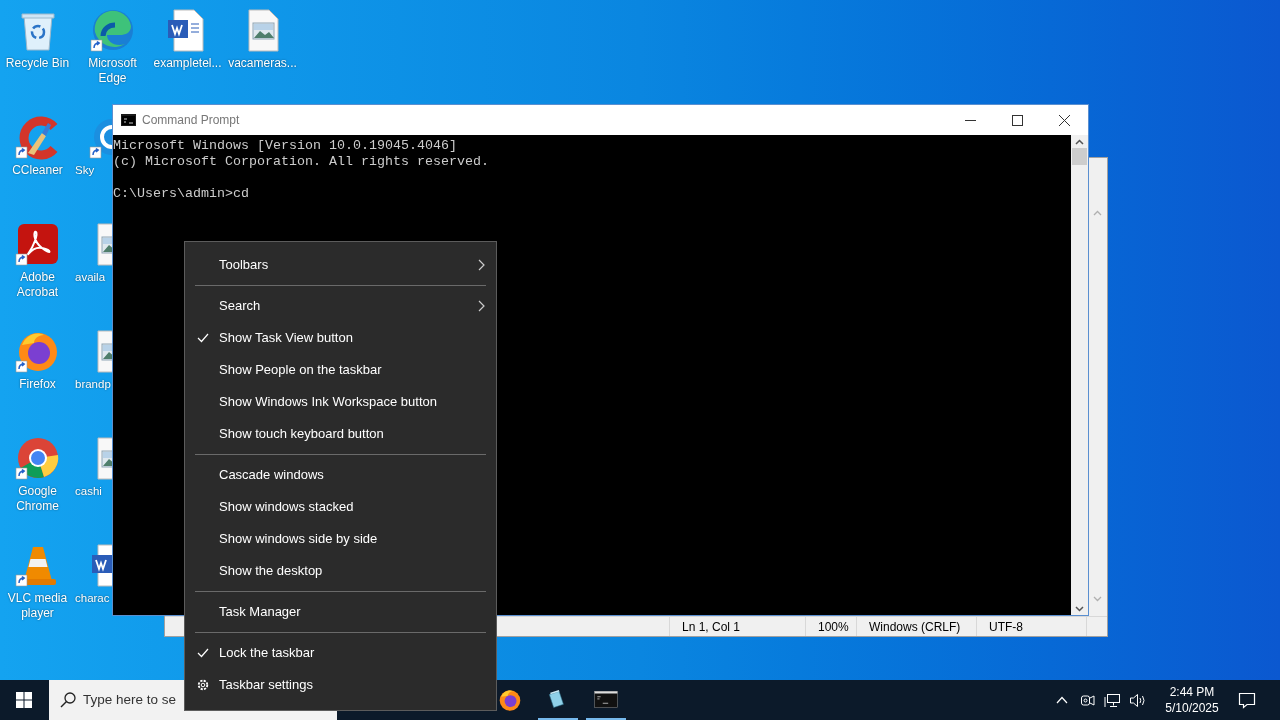  Describe the element at coordinates (285, 145) in the screenshot. I see `console-line: Microsoft Windows [Version 10.0.19045.4046]` at that location.